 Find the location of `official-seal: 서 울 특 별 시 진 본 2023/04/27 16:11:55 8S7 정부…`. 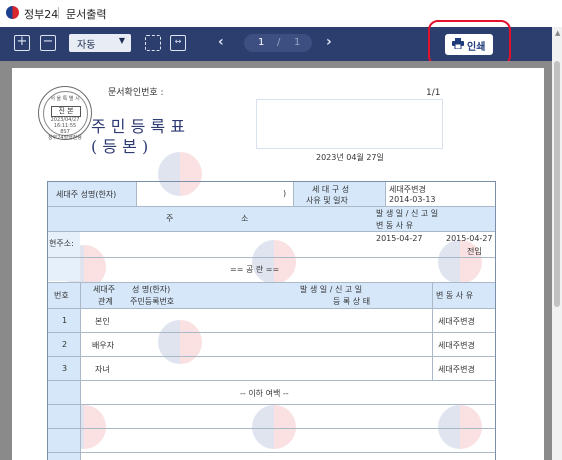

official-seal: 서 울 특 별 시 진 본 2023/04/27 16:11:55 8S7 정부… is located at coordinates (65, 113).